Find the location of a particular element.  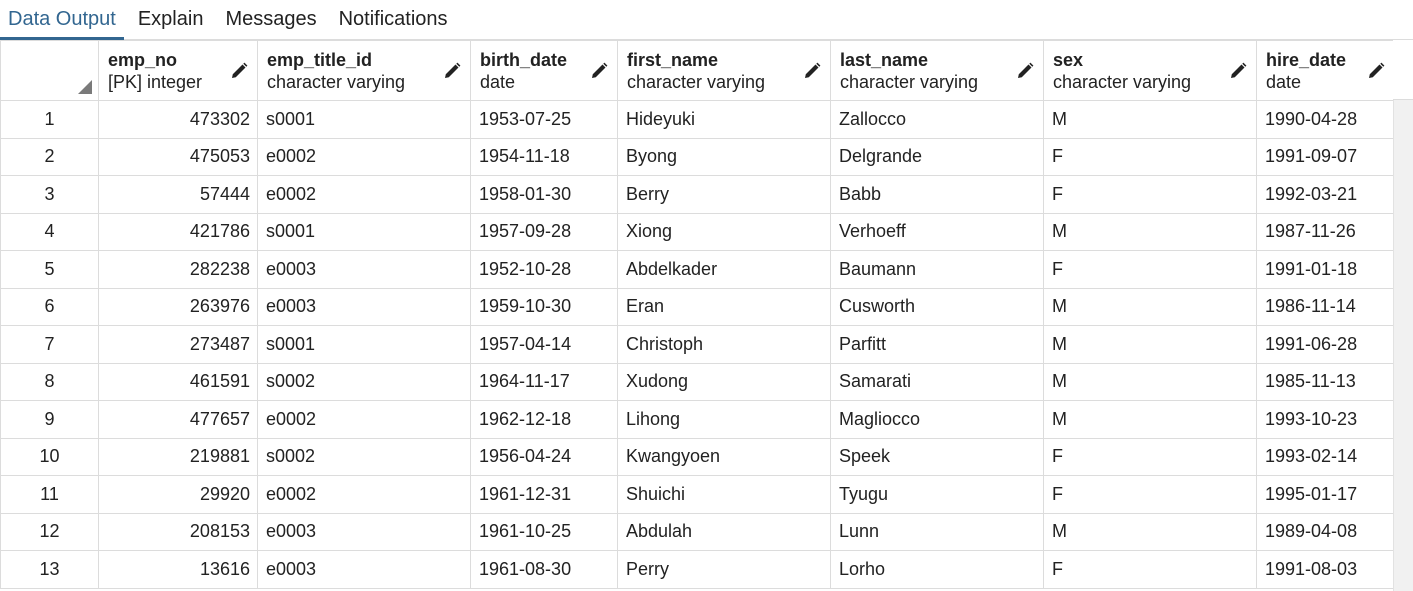

row-number: 9 is located at coordinates (49, 419).